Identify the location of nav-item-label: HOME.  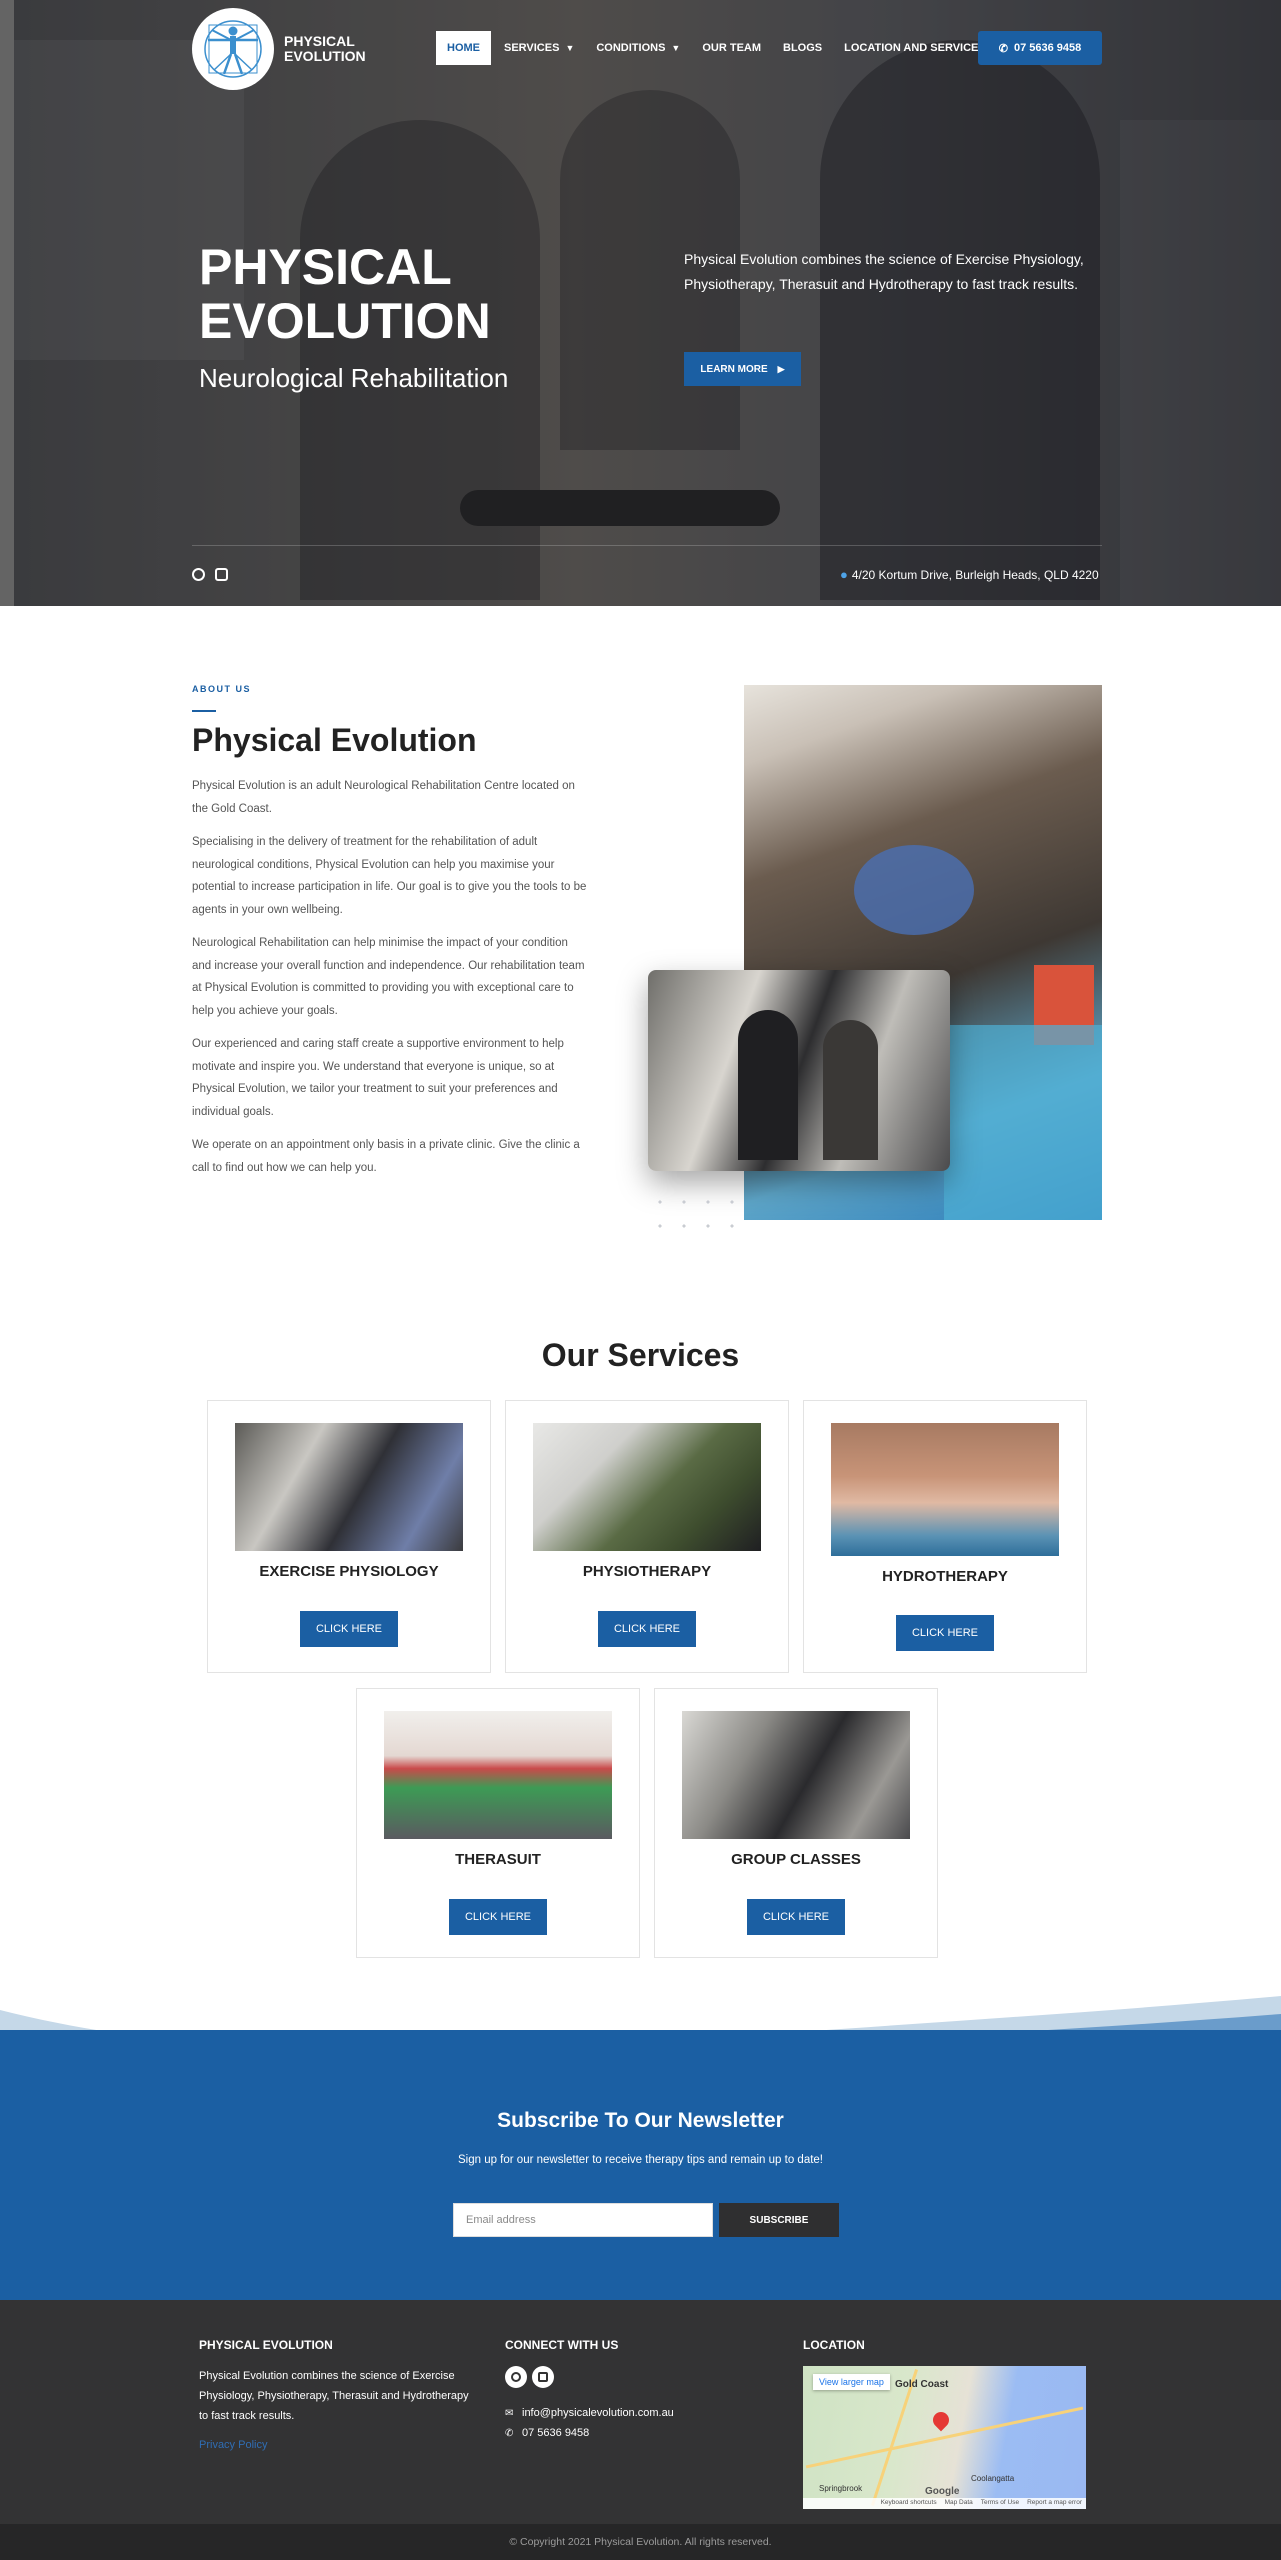
(463, 48).